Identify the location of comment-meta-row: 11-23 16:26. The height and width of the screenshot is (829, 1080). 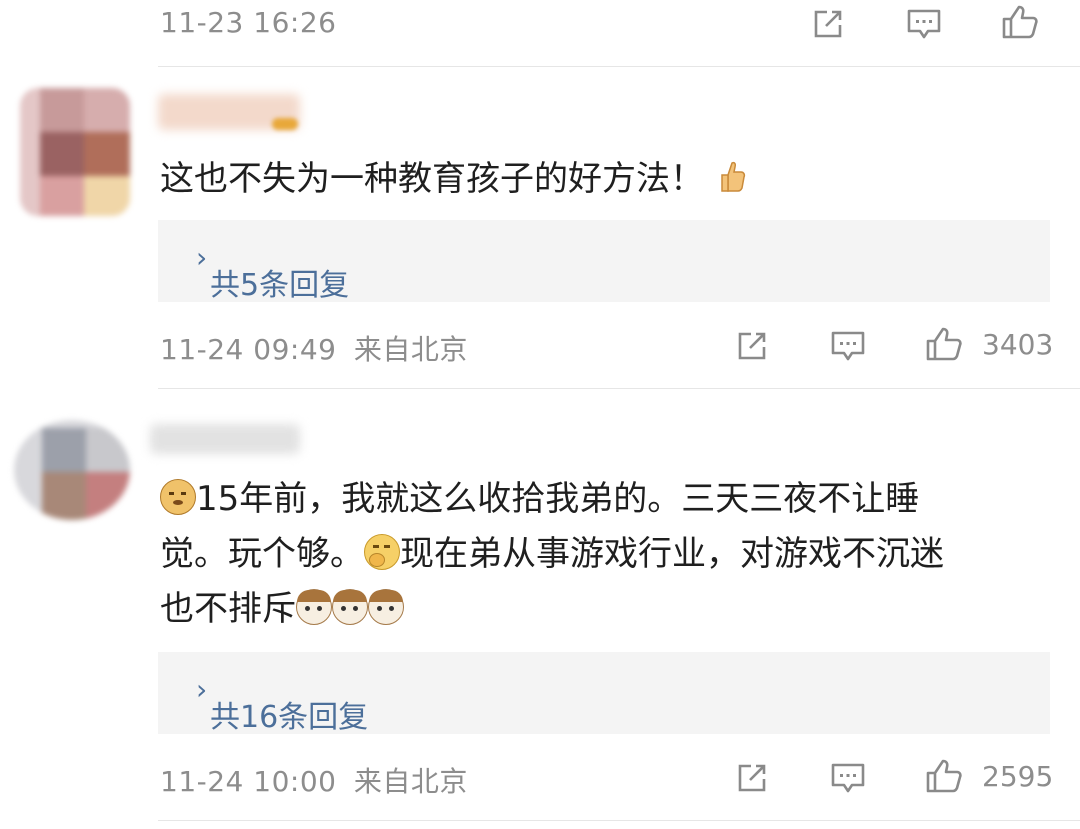
(540, 25).